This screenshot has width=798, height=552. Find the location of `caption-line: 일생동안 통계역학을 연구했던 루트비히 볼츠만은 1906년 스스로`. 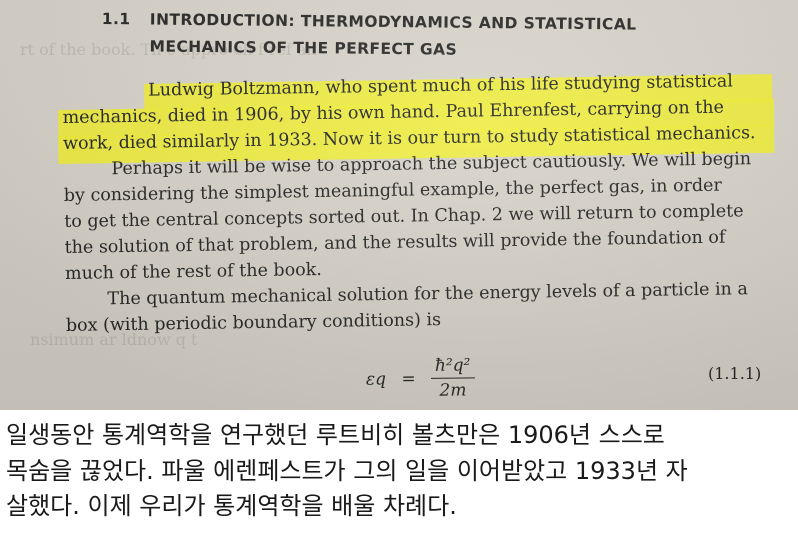

caption-line: 일생동안 통계역학을 연구했던 루트비히 볼츠만은 1906년 스스로 is located at coordinates (335, 435).